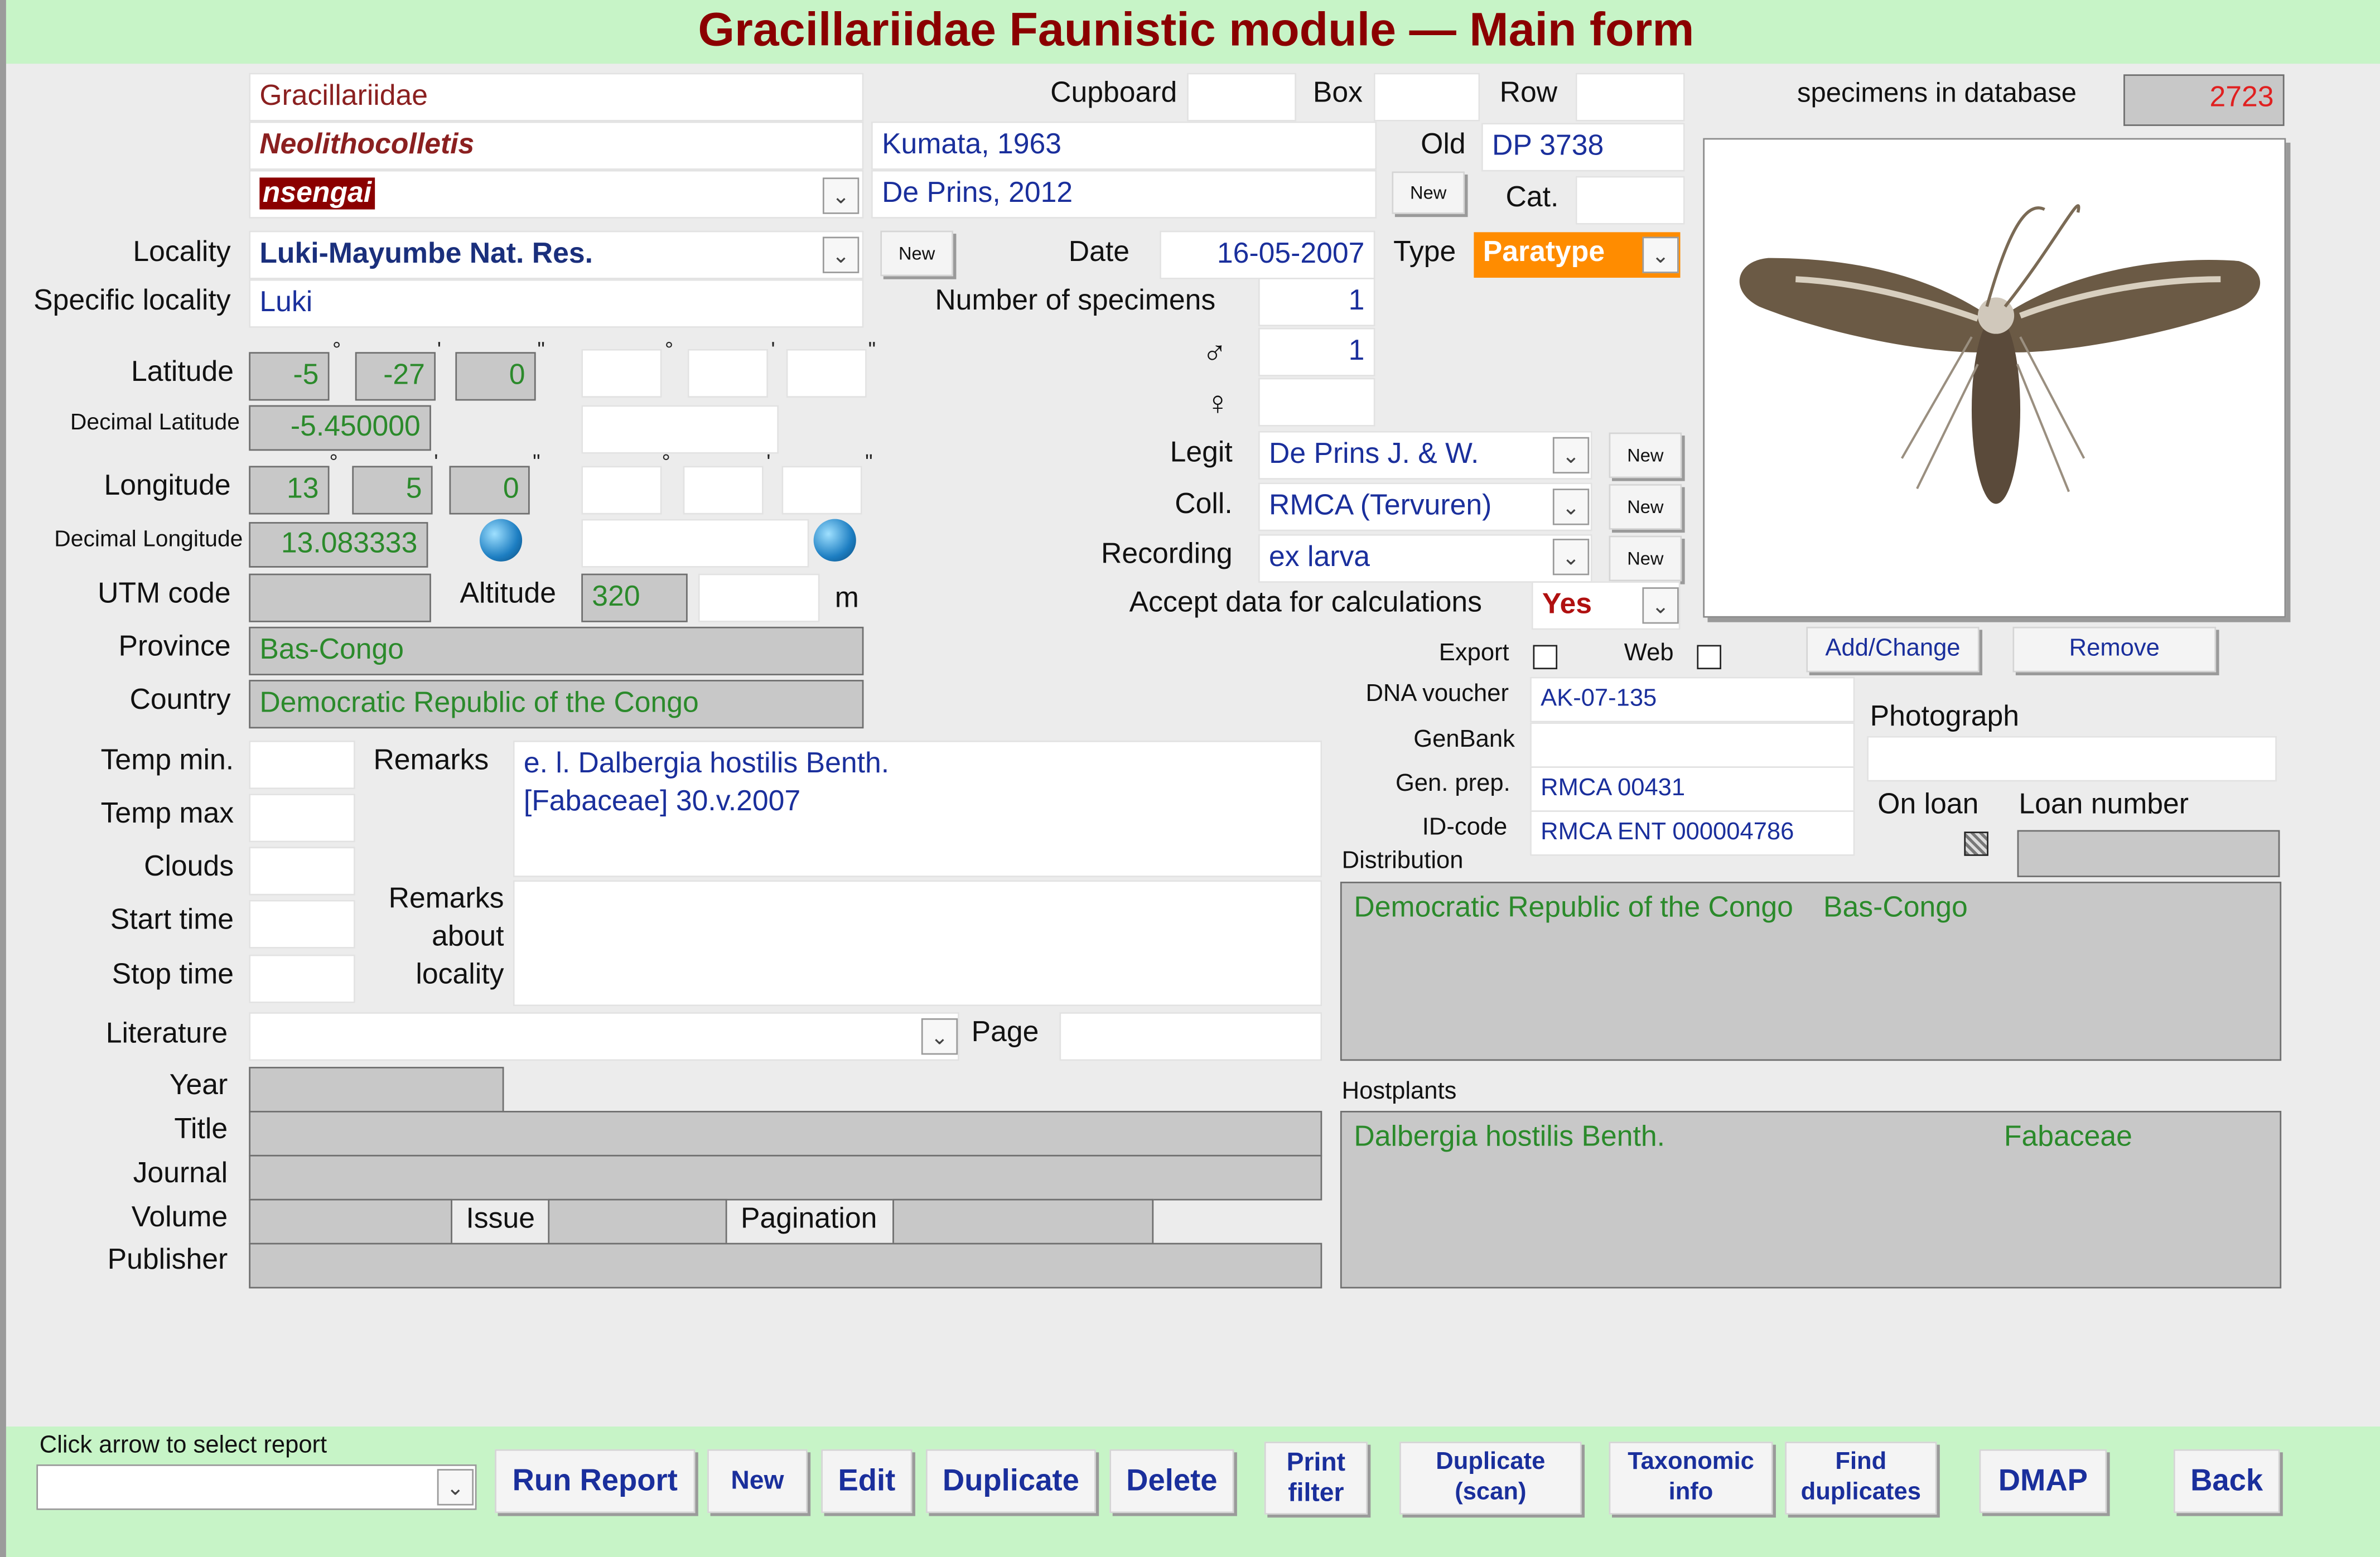 This screenshot has height=1557, width=2380. What do you see at coordinates (556, 255) in the screenshot?
I see `locality-field: Luki-Mayumbe Nat. Res.` at bounding box center [556, 255].